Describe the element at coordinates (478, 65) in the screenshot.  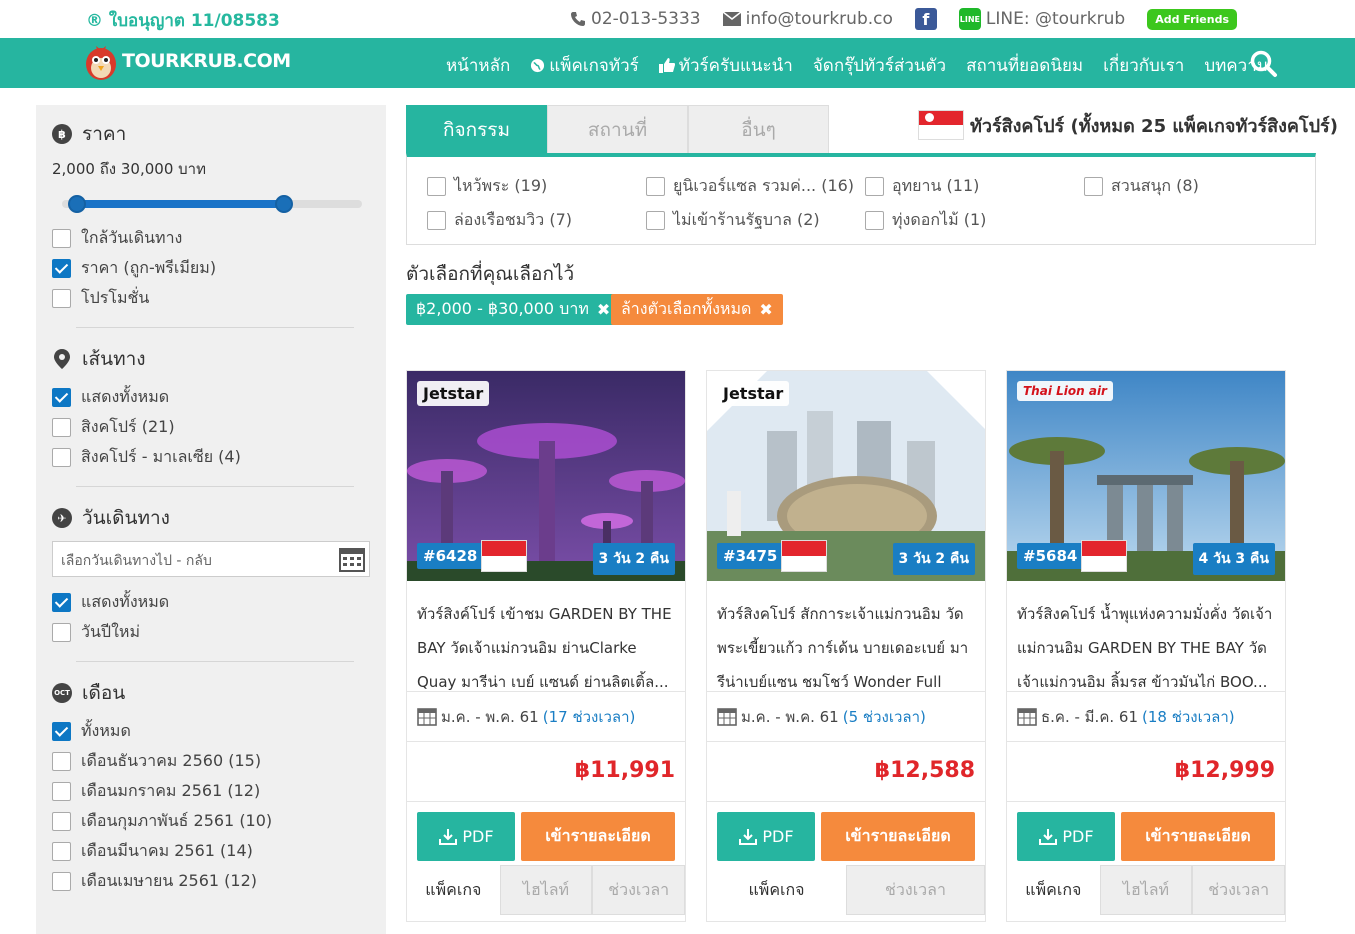
I see `menu-home: หน้าหลัก` at that location.